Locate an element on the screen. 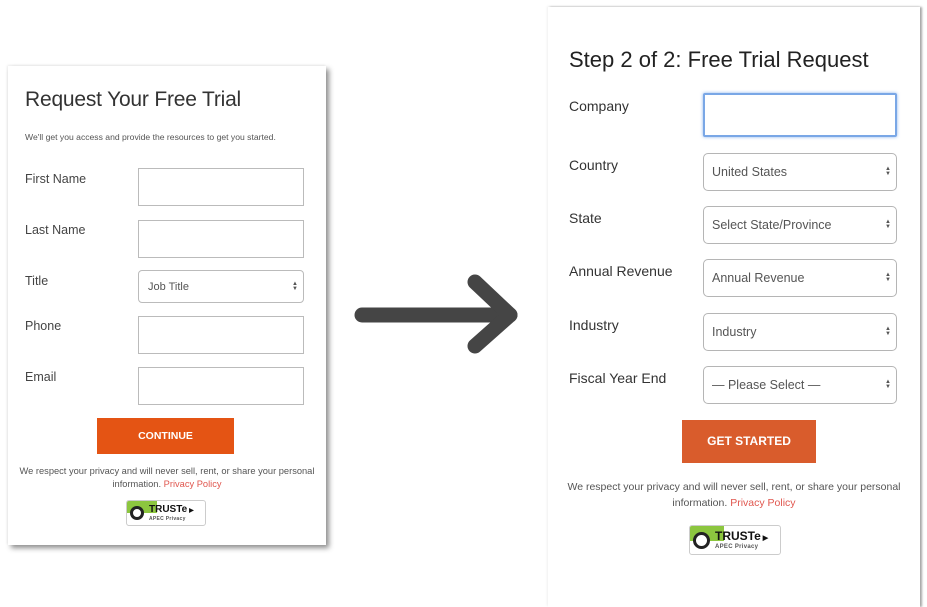 This screenshot has height=607, width=927. company-label: Company is located at coordinates (599, 106).